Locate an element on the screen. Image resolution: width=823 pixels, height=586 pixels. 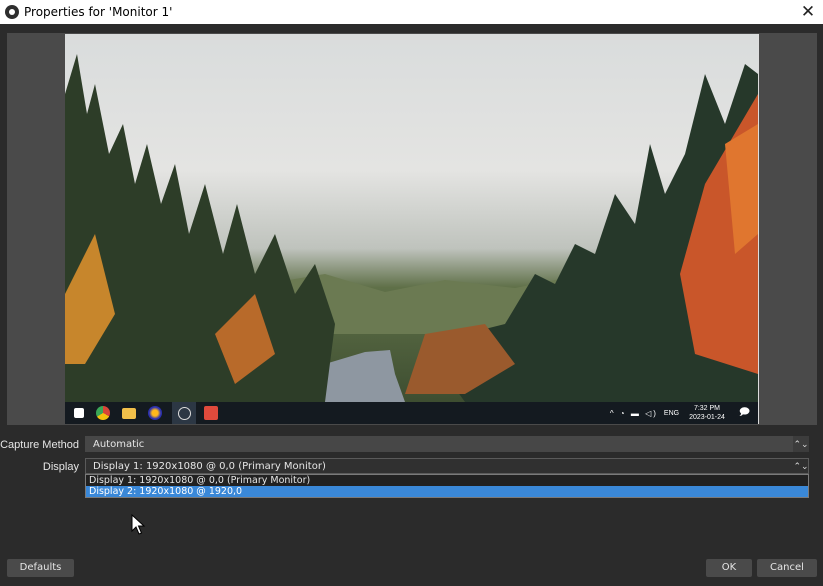
firefox-icon is located at coordinates (155, 413).